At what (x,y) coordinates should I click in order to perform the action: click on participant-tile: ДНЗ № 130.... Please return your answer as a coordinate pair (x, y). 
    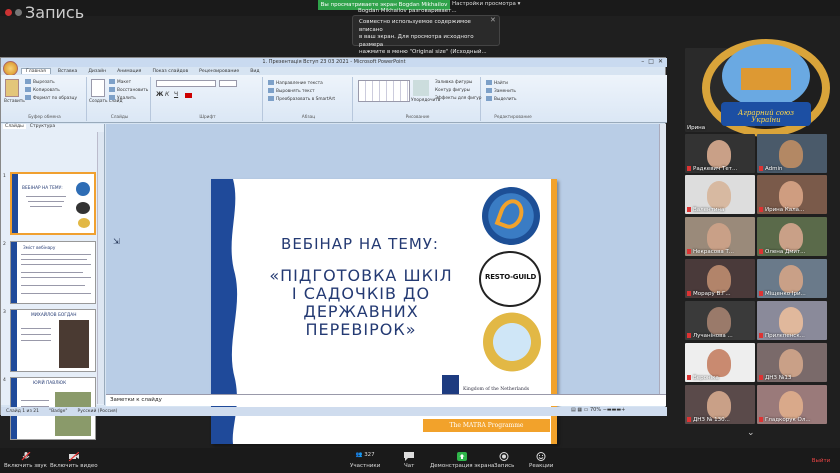
    Looking at the image, I should click on (720, 404).